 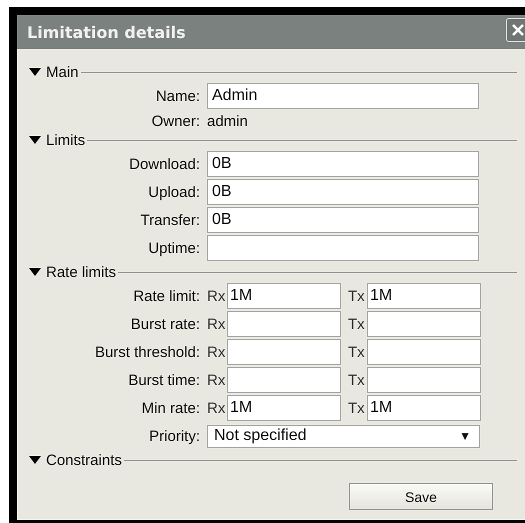 I want to click on field-label: Burst threshold:, so click(x=147, y=352).